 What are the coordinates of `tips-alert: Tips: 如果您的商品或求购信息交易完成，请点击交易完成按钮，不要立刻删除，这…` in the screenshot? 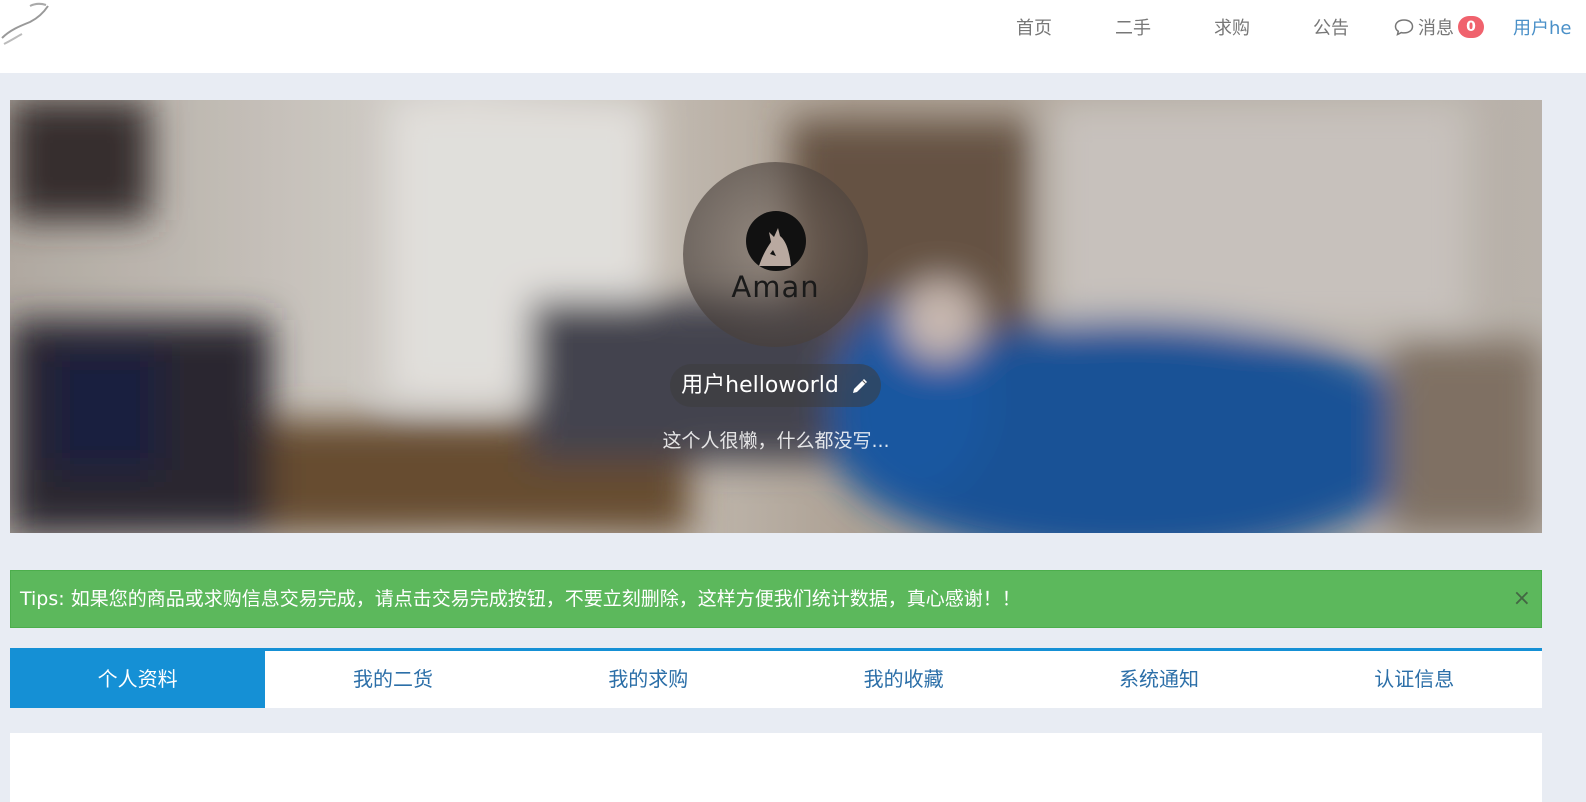 It's located at (776, 599).